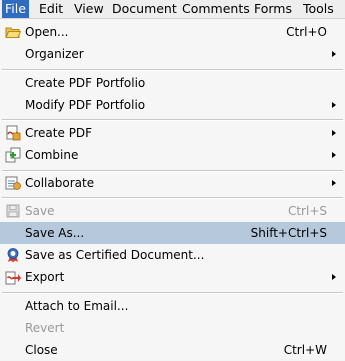 The image size is (345, 361). What do you see at coordinates (15, 9) in the screenshot?
I see `menu-file: File` at bounding box center [15, 9].